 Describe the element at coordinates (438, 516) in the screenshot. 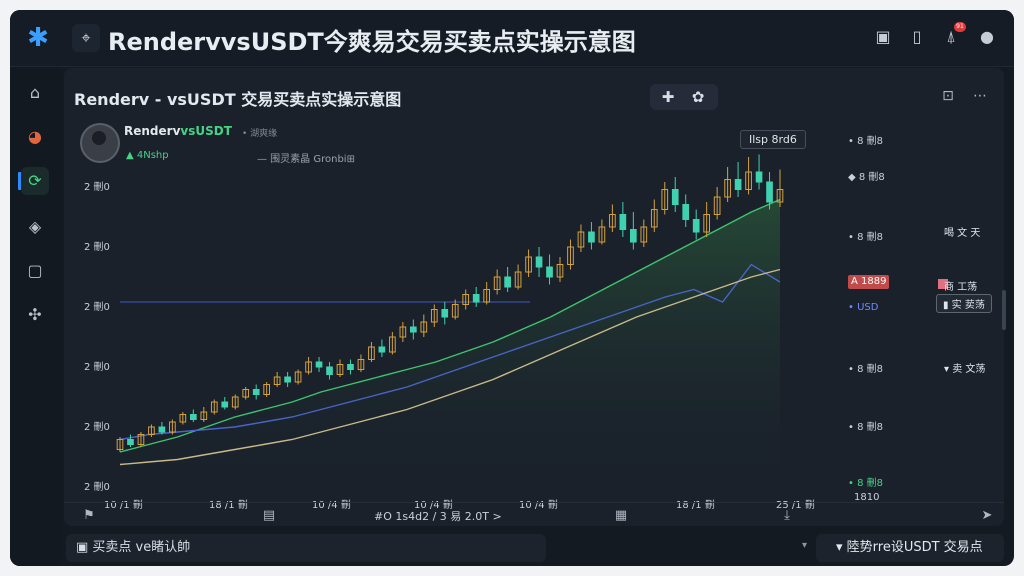

I see `footer-status: #O 1s4d2 / 3 易 2.0T >` at that location.